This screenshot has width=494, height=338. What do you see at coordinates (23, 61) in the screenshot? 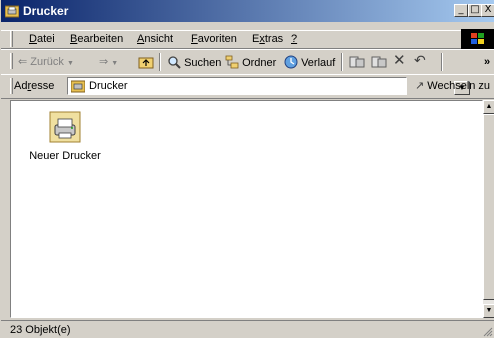
I see `back-arrow-icon: ⇐` at bounding box center [23, 61].